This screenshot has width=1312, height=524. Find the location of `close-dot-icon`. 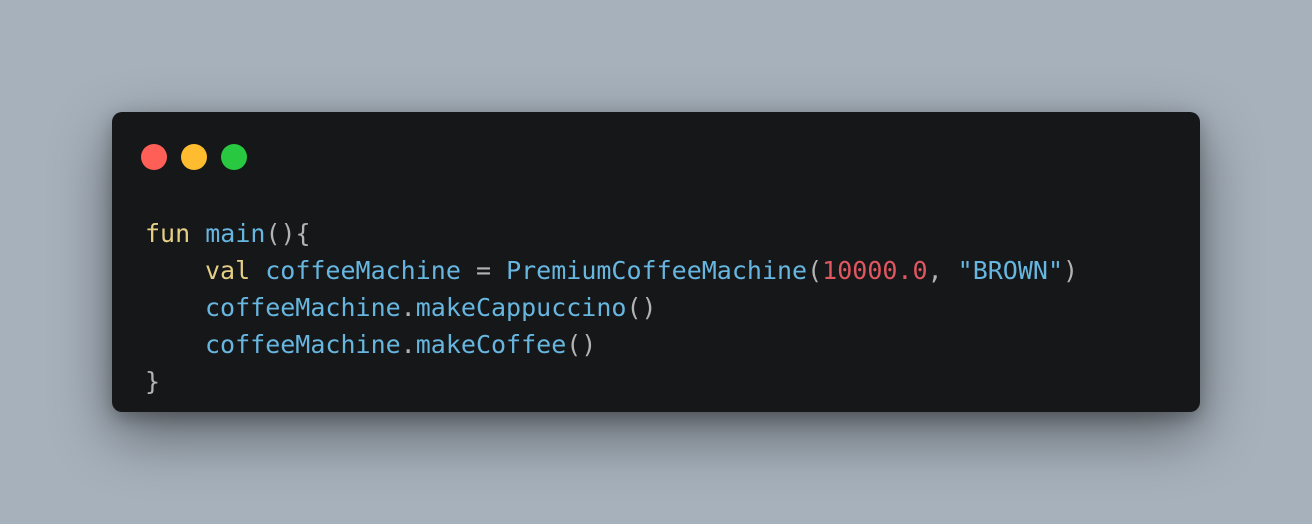

close-dot-icon is located at coordinates (154, 157).